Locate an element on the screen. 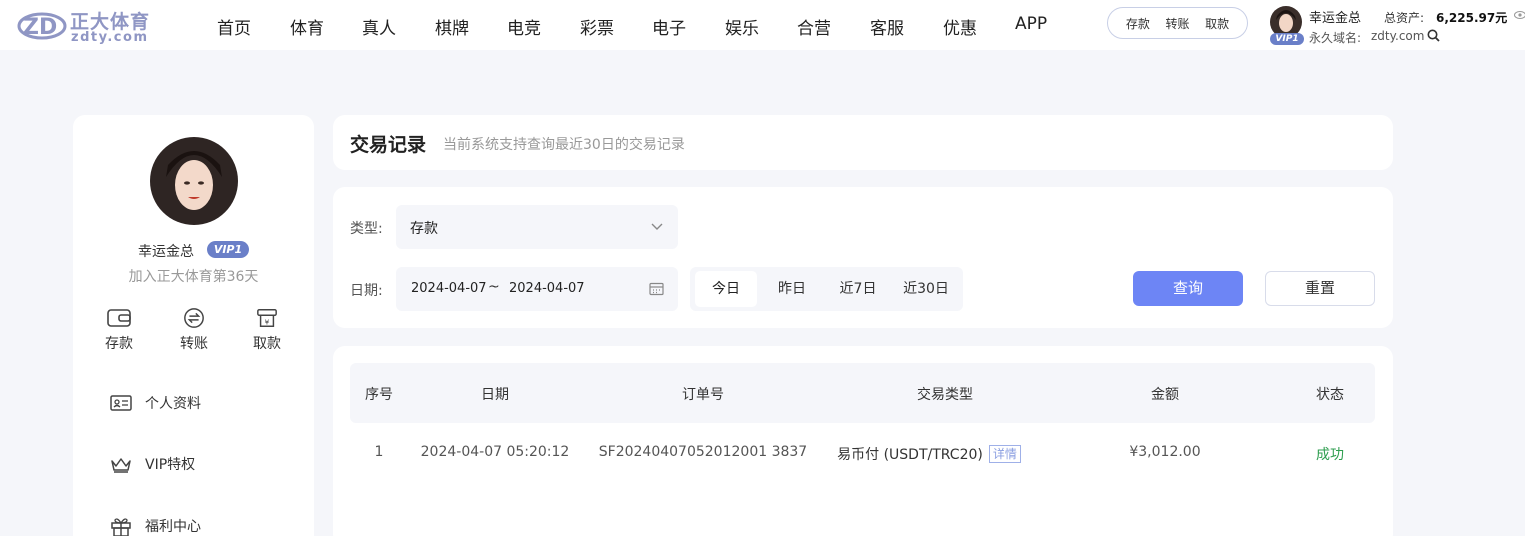  detail-link: 详情 is located at coordinates (1004, 454).